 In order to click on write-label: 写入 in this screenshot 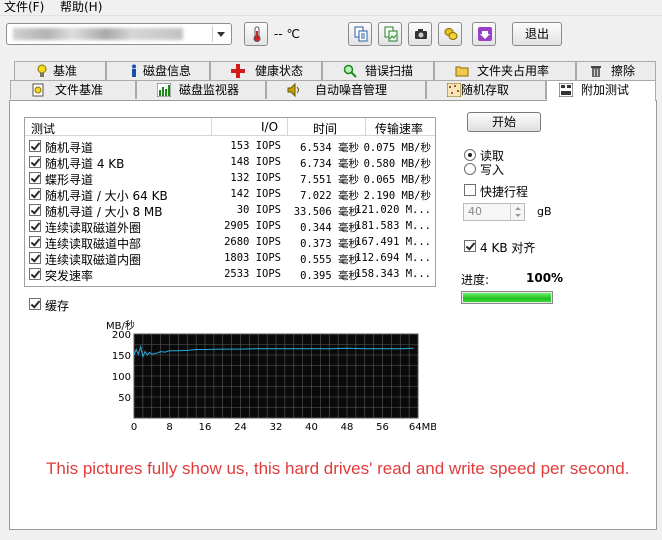, I will do `click(492, 170)`.